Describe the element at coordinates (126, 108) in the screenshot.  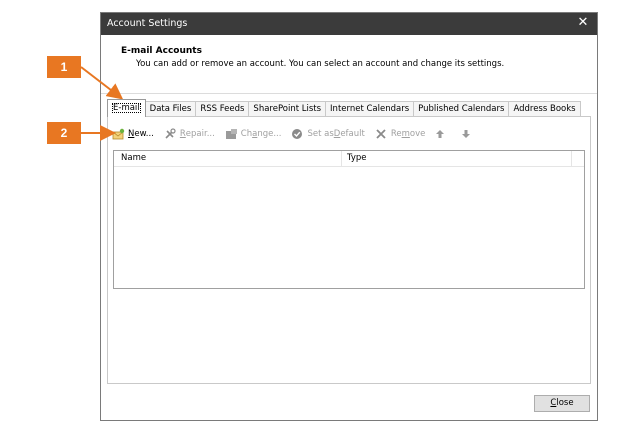
I see `tab-email: E-mail` at that location.